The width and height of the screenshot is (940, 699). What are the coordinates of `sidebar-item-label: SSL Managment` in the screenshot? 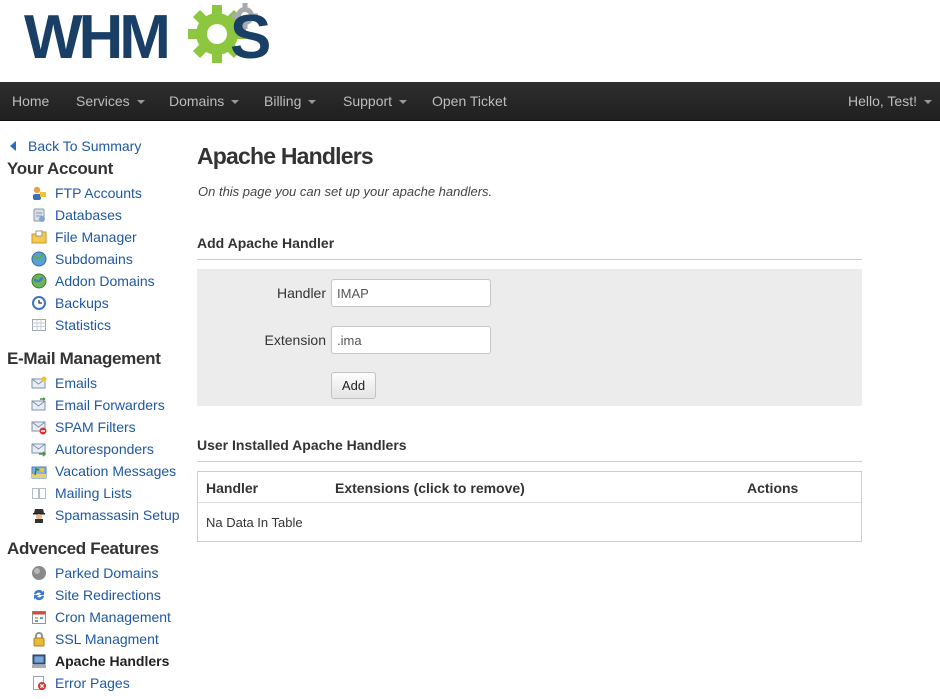 It's located at (107, 639).